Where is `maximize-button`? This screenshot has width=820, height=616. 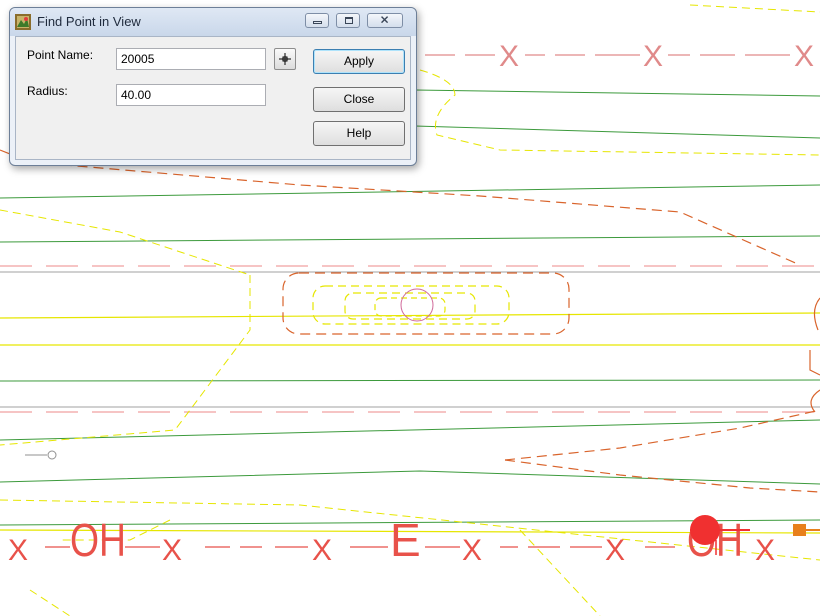 maximize-button is located at coordinates (348, 20).